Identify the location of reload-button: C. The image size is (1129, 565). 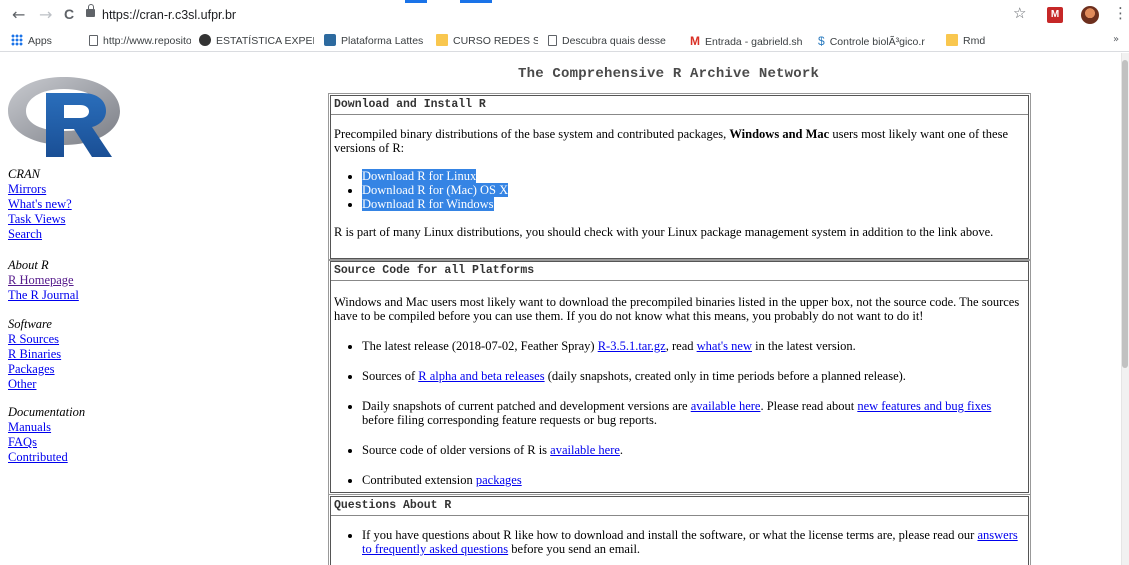
(69, 14).